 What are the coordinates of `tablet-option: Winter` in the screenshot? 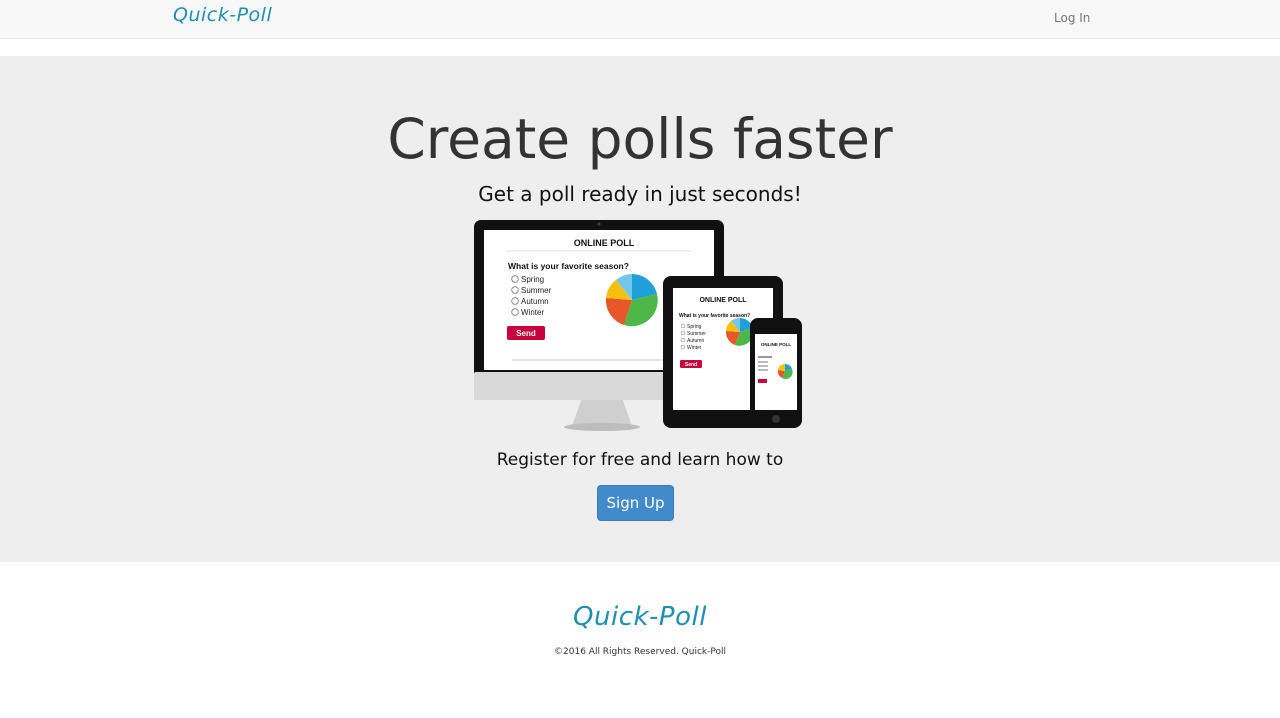 It's located at (694, 348).